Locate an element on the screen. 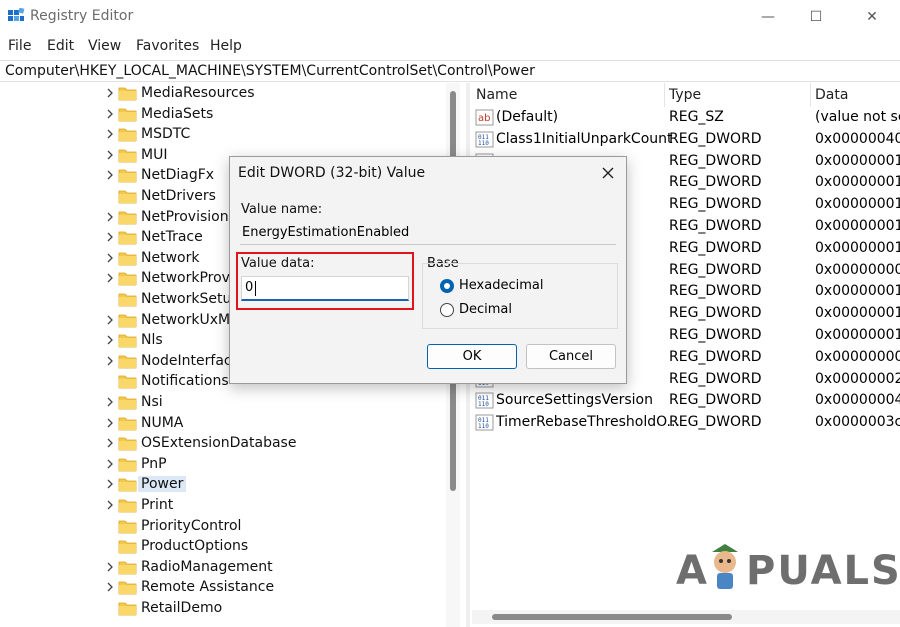  list-horizontal-scrollbar is located at coordinates (686, 617).